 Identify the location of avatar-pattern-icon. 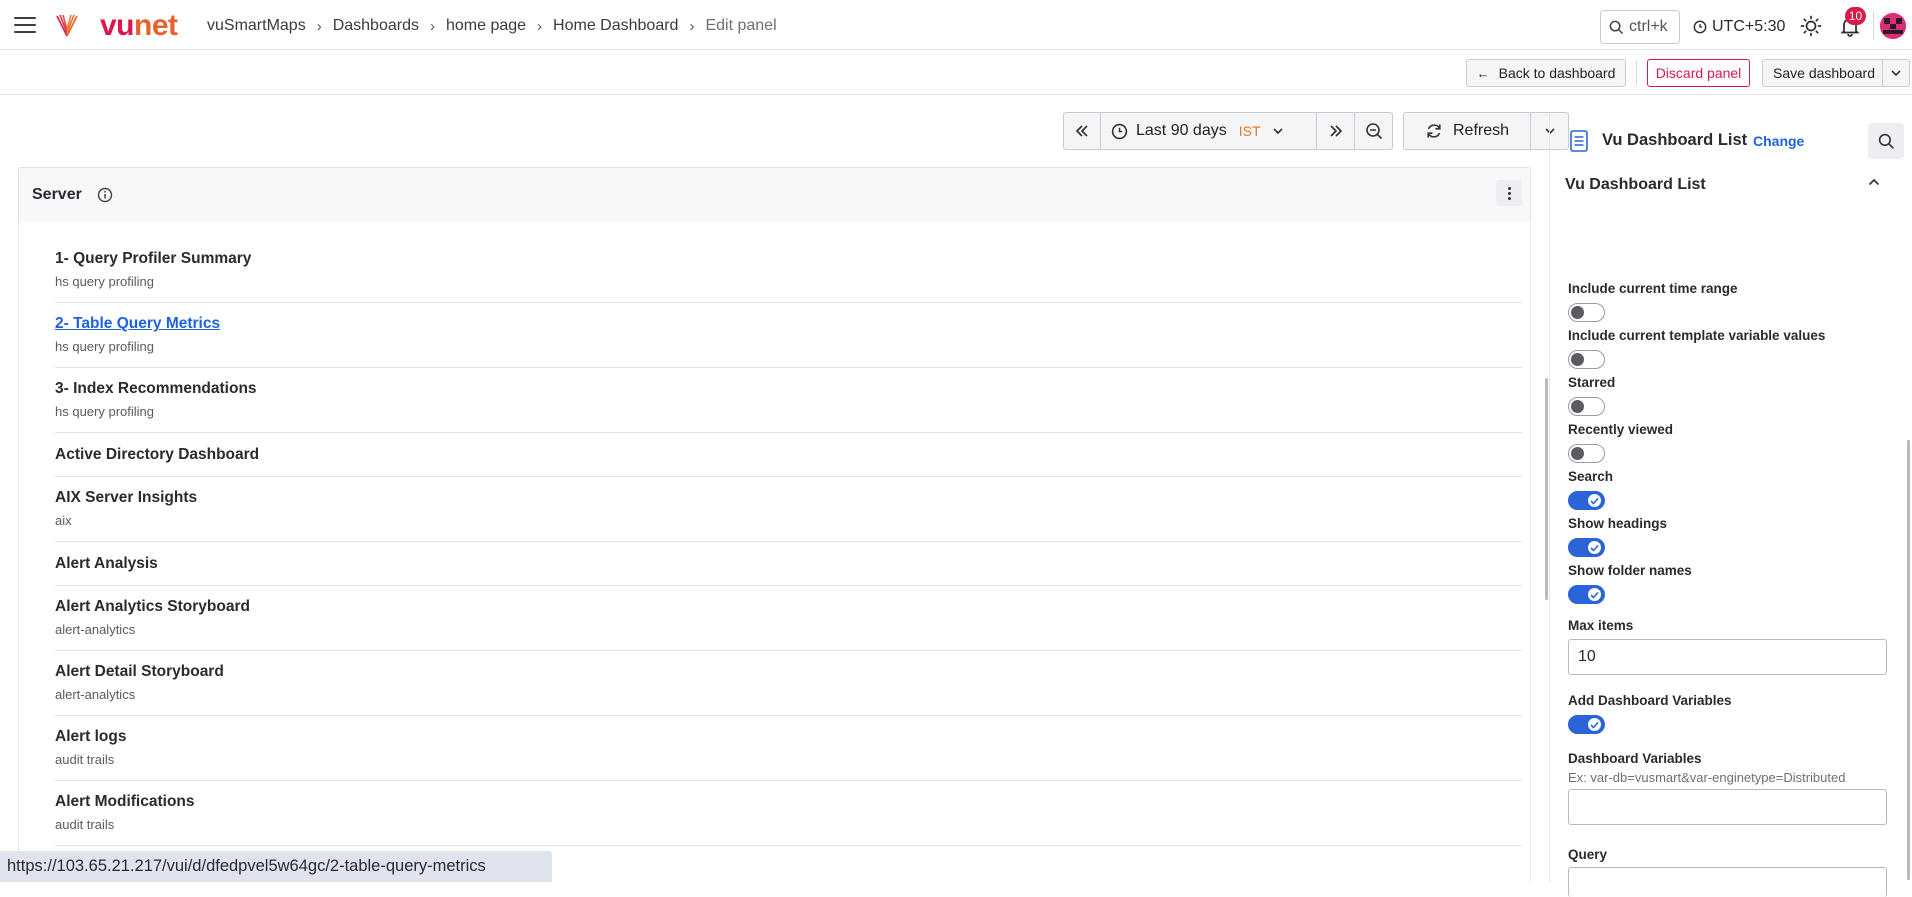
(1893, 26).